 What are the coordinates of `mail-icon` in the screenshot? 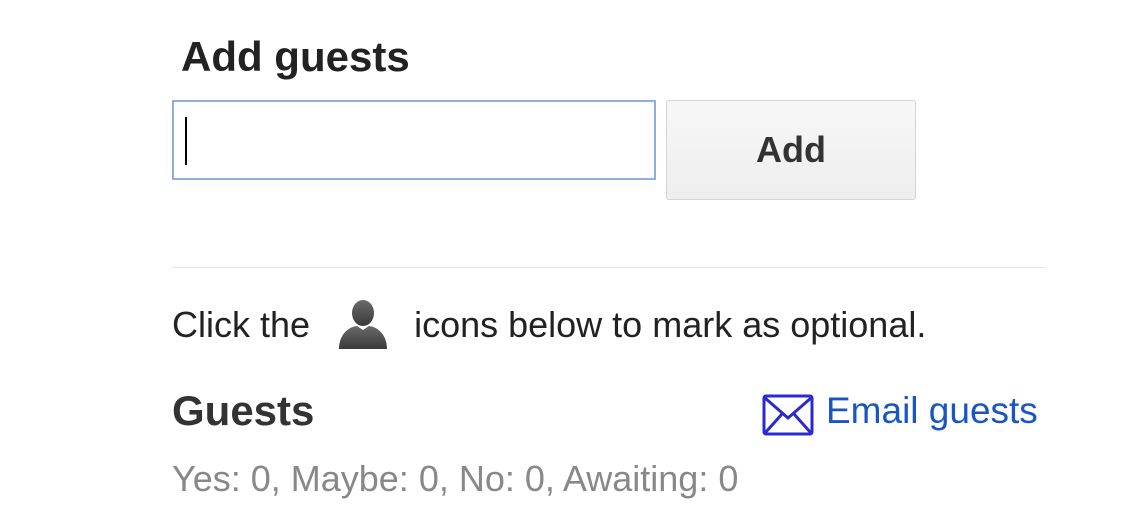 It's located at (788, 415).